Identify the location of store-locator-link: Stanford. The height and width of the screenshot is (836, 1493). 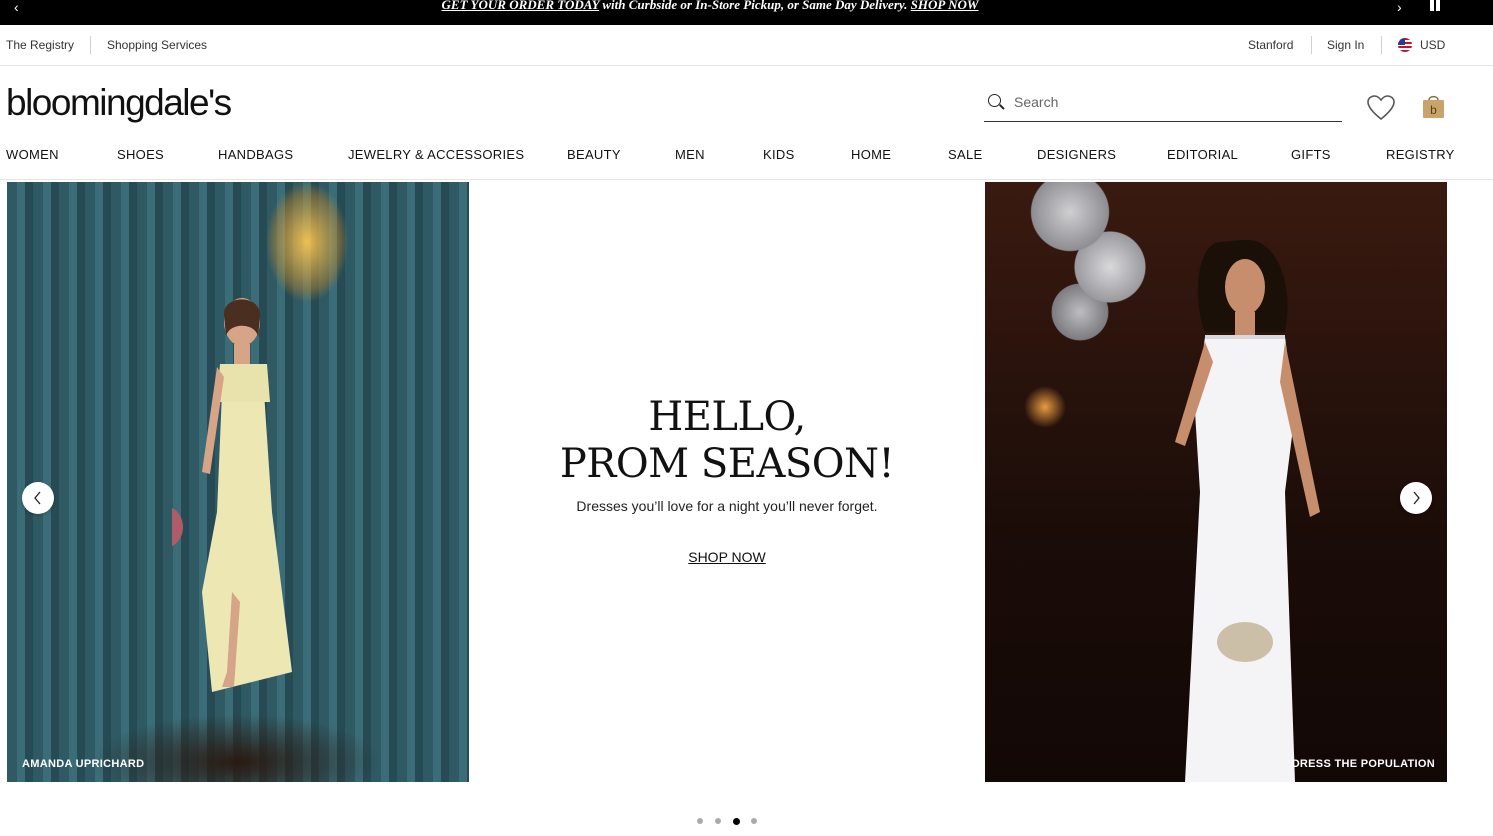
(1270, 45).